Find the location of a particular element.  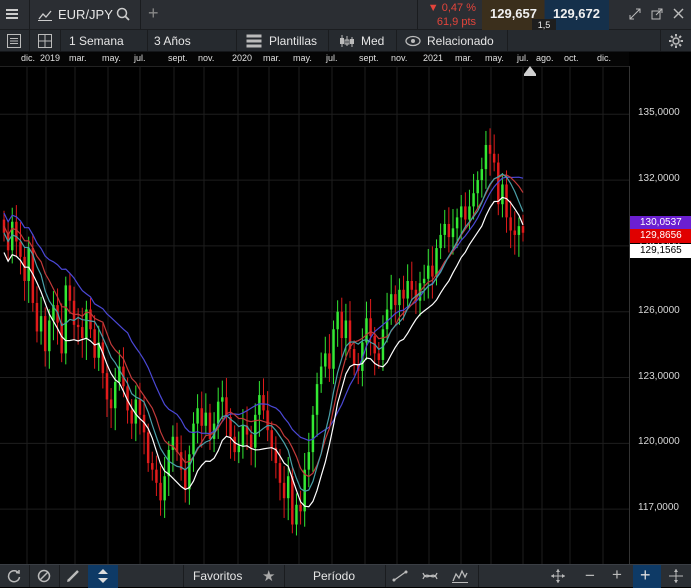

zoom-out-icon: − is located at coordinates (590, 576).